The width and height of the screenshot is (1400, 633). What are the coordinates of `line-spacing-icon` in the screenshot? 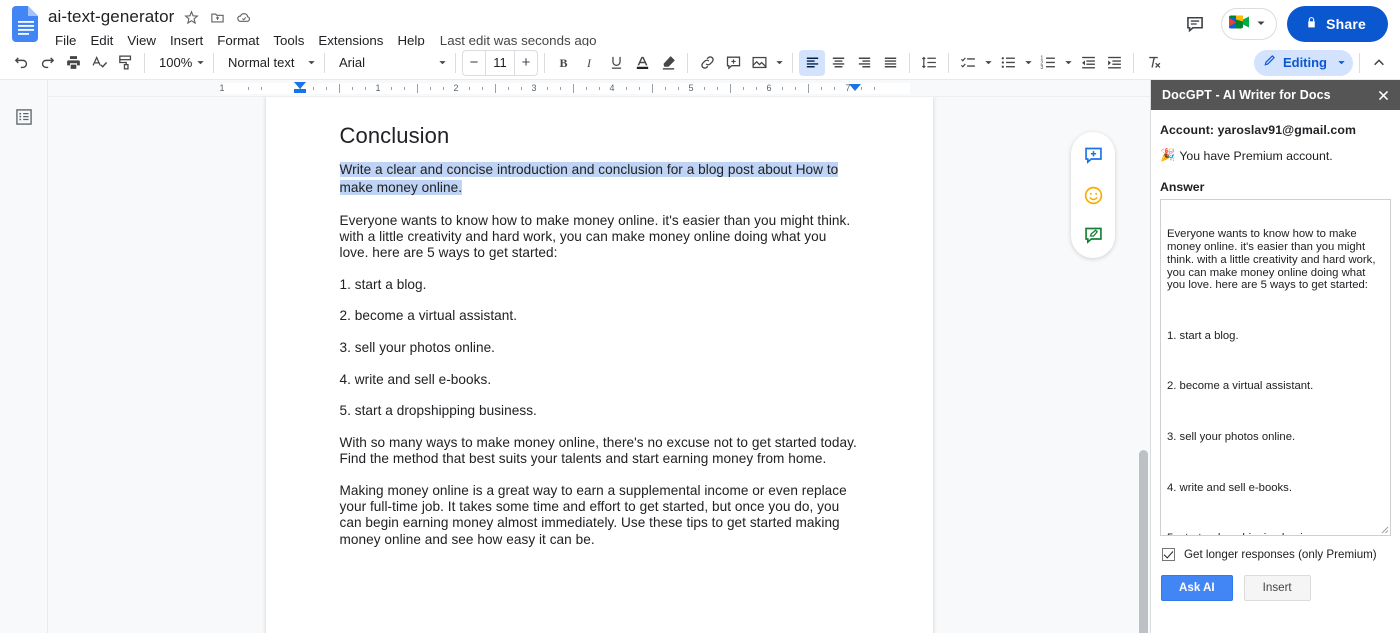 It's located at (929, 63).